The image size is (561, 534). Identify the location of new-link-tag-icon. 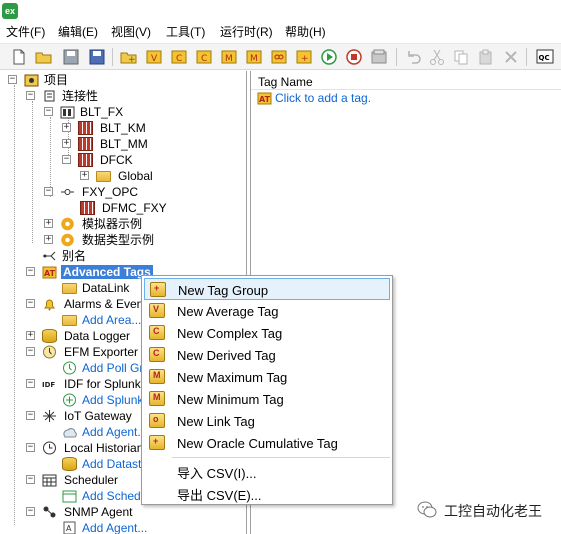
(279, 57).